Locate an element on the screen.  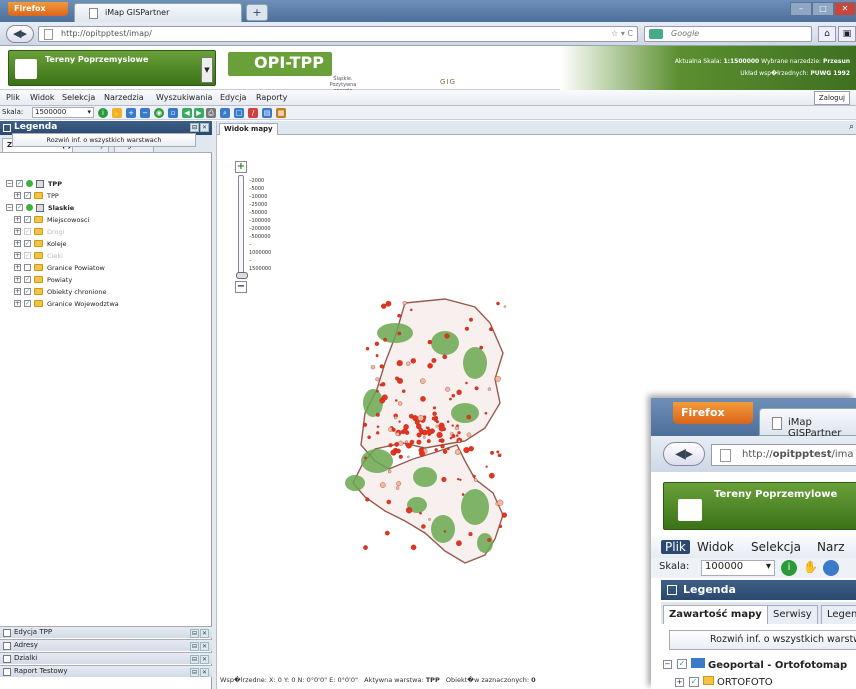
zoom-in-icon is located at coordinates (831, 568).